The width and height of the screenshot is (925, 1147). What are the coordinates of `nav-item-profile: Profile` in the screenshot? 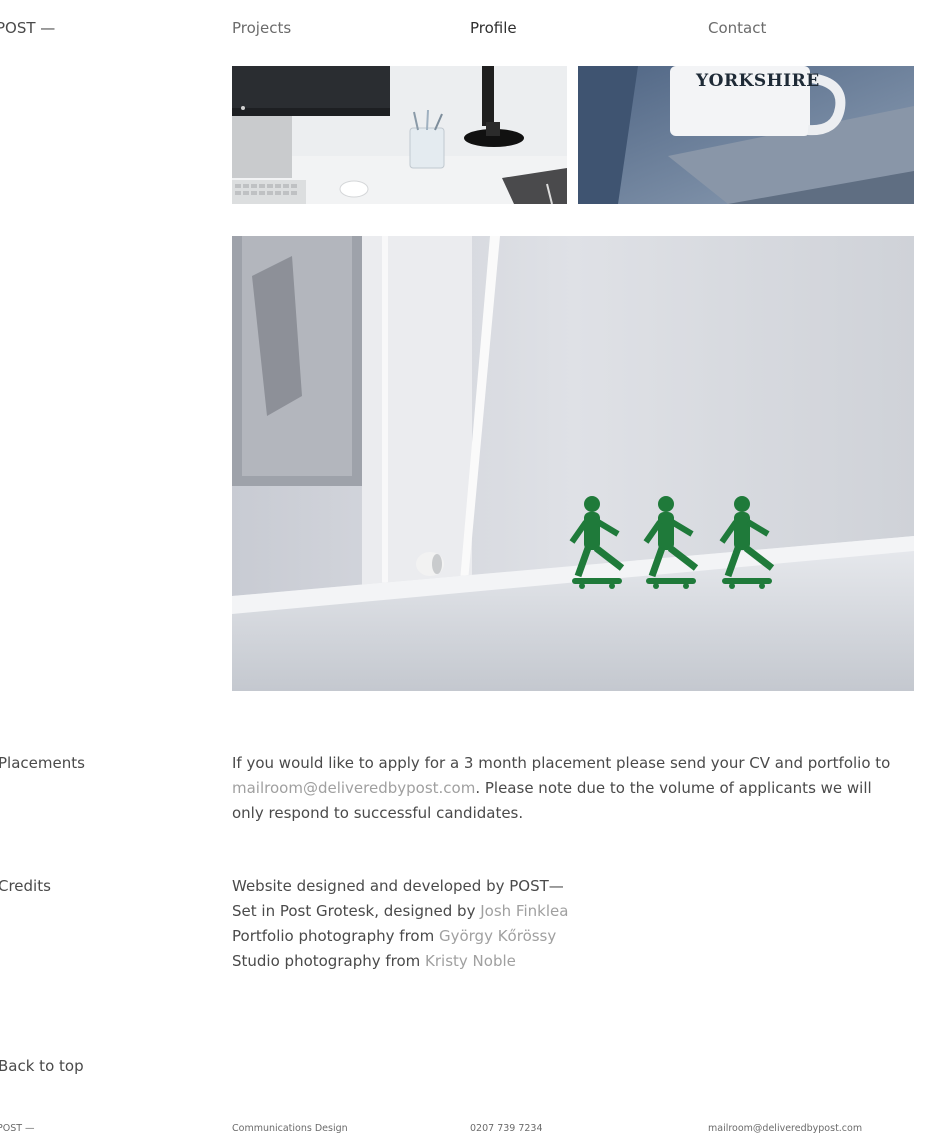 It's located at (493, 28).